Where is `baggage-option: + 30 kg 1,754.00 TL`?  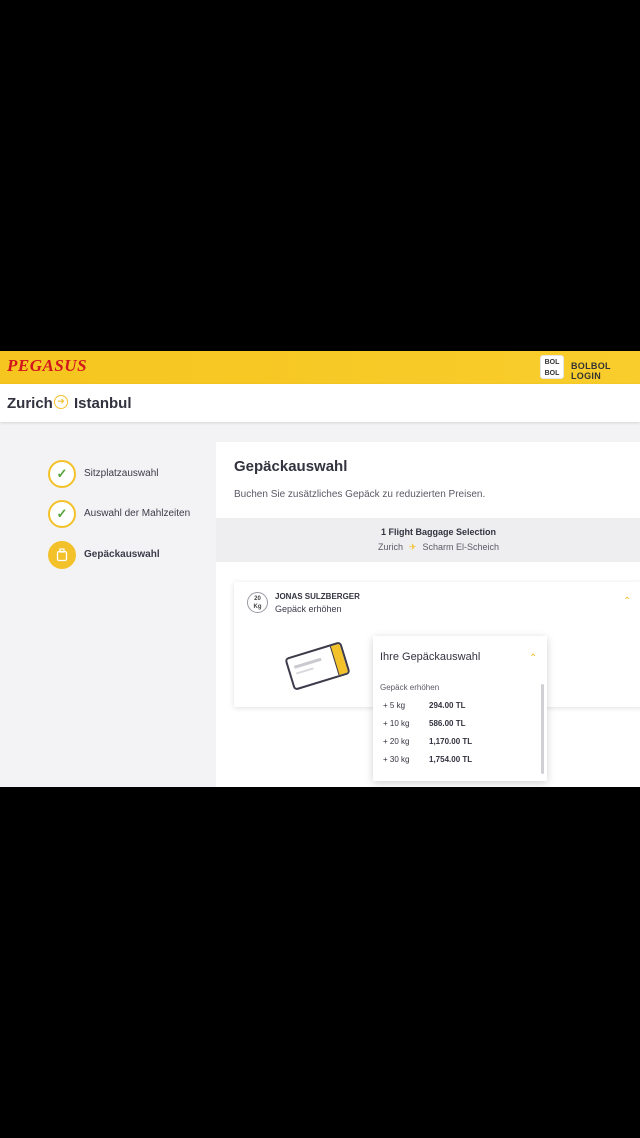
baggage-option: + 30 kg 1,754.00 TL is located at coordinates (458, 762).